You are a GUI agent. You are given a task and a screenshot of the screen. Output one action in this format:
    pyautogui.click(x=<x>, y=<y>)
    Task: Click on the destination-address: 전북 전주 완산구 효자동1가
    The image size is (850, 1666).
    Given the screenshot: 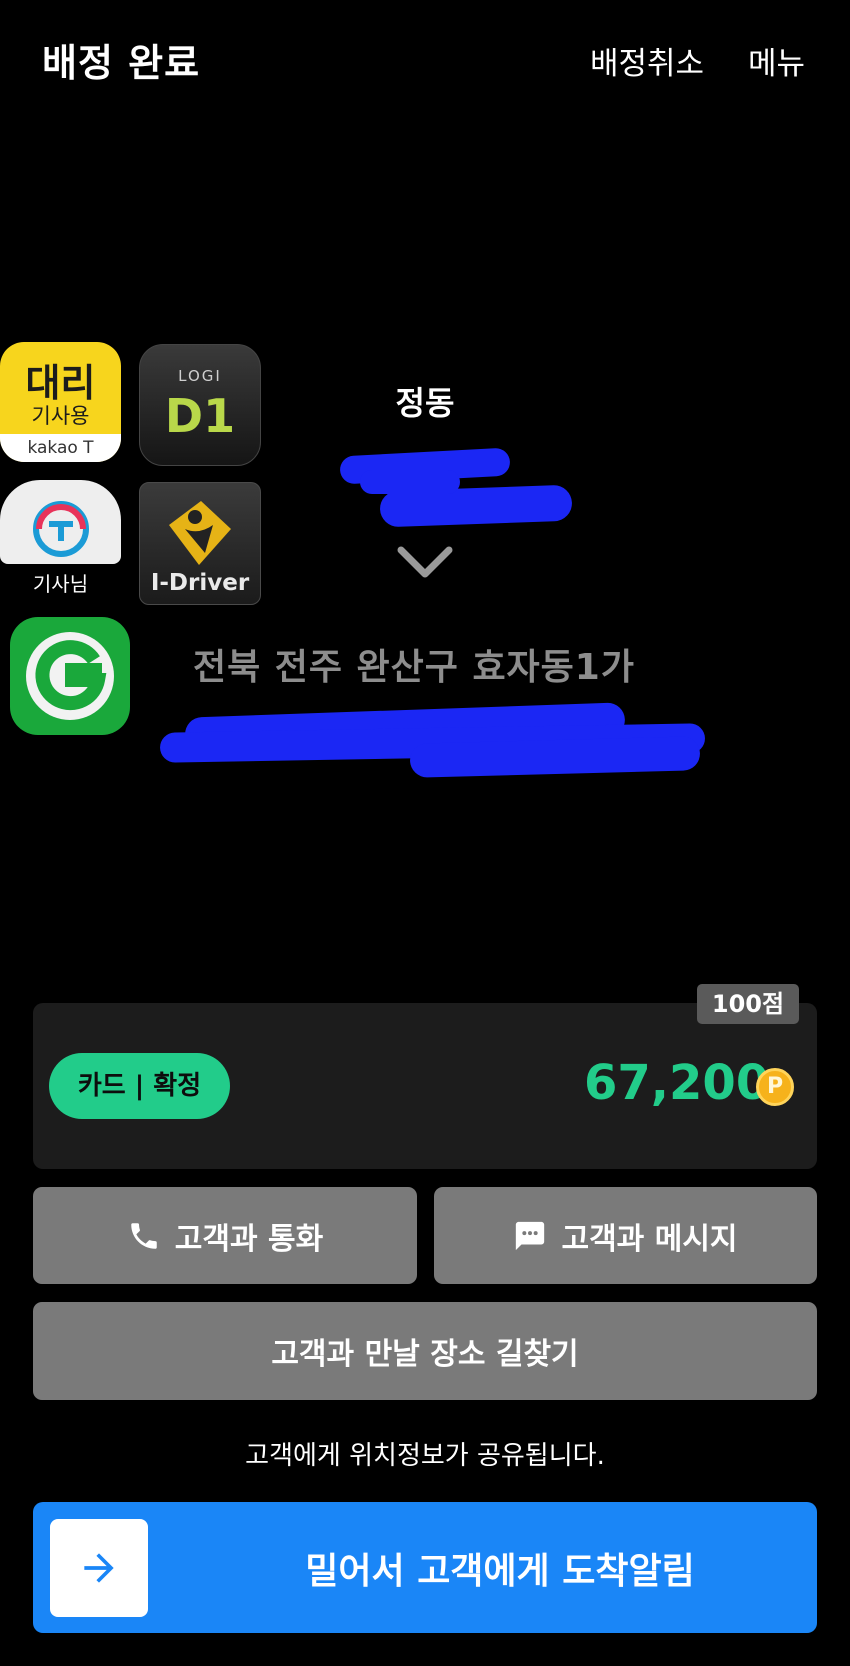 What is the action you would take?
    pyautogui.click(x=414, y=667)
    